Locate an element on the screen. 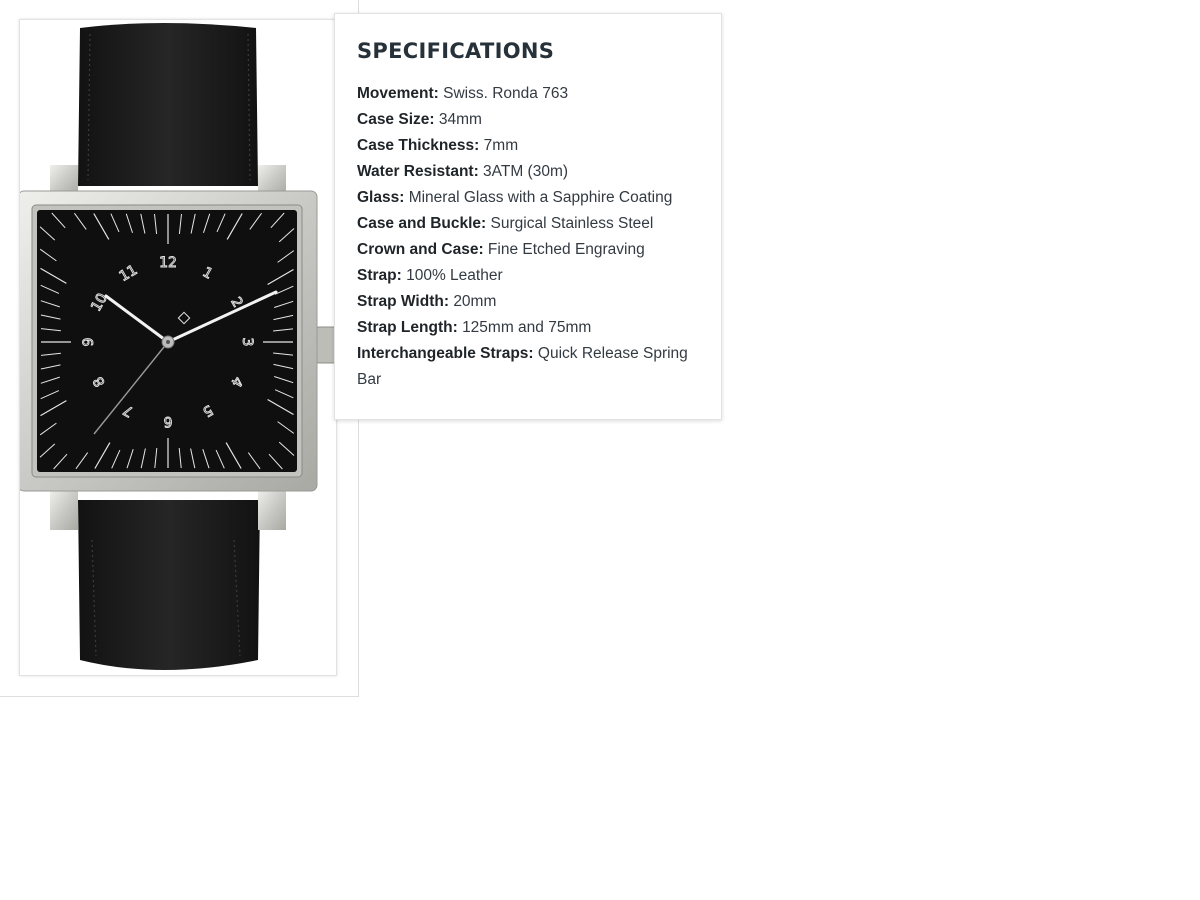  spec-label: Glass: is located at coordinates (381, 197).